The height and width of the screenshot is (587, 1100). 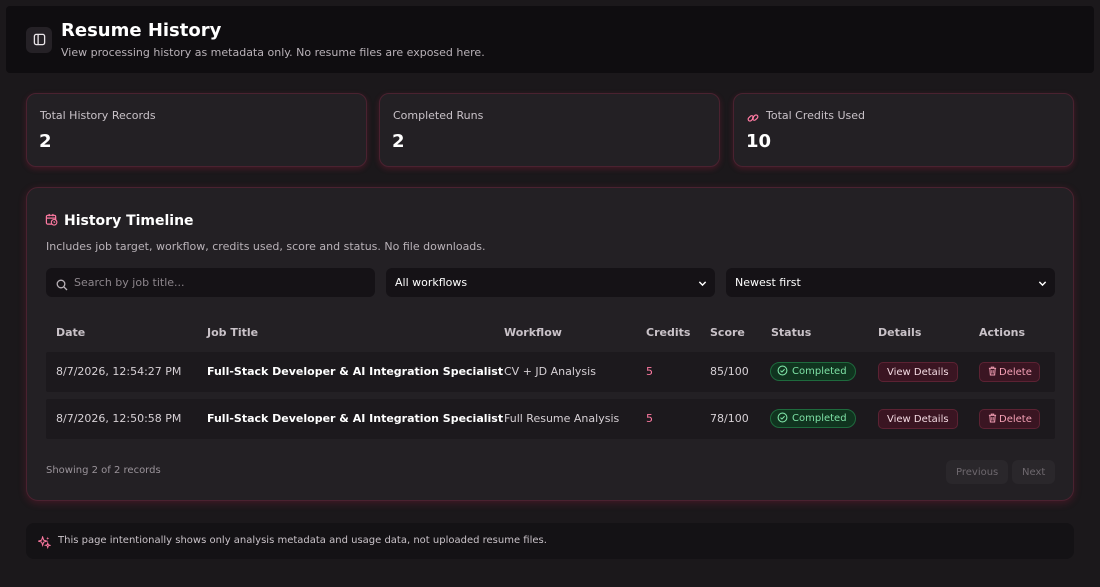 I want to click on workflow-filter-value: All workflows, so click(x=431, y=282).